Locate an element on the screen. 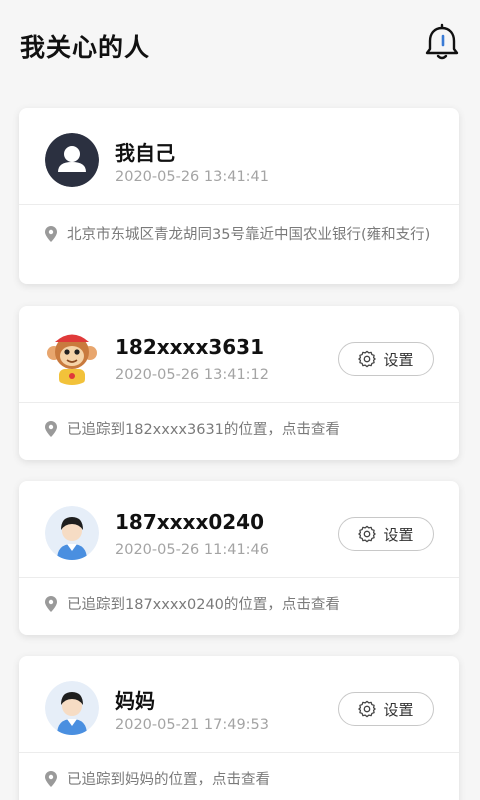 Image resolution: width=480 pixels, height=800 pixels. location-text: 已追踪到182xxxx3631的位置，点击查看 is located at coordinates (203, 430).